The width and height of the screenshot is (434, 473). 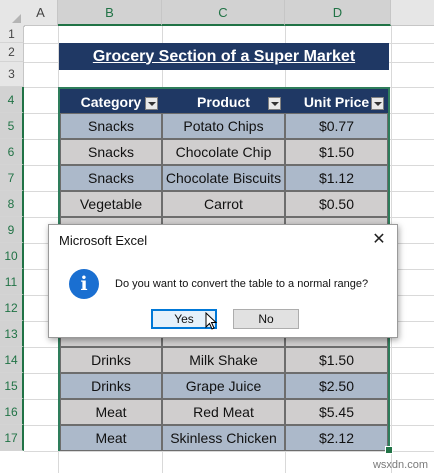 What do you see at coordinates (336, 412) in the screenshot?
I see `table-cell: $5.45` at bounding box center [336, 412].